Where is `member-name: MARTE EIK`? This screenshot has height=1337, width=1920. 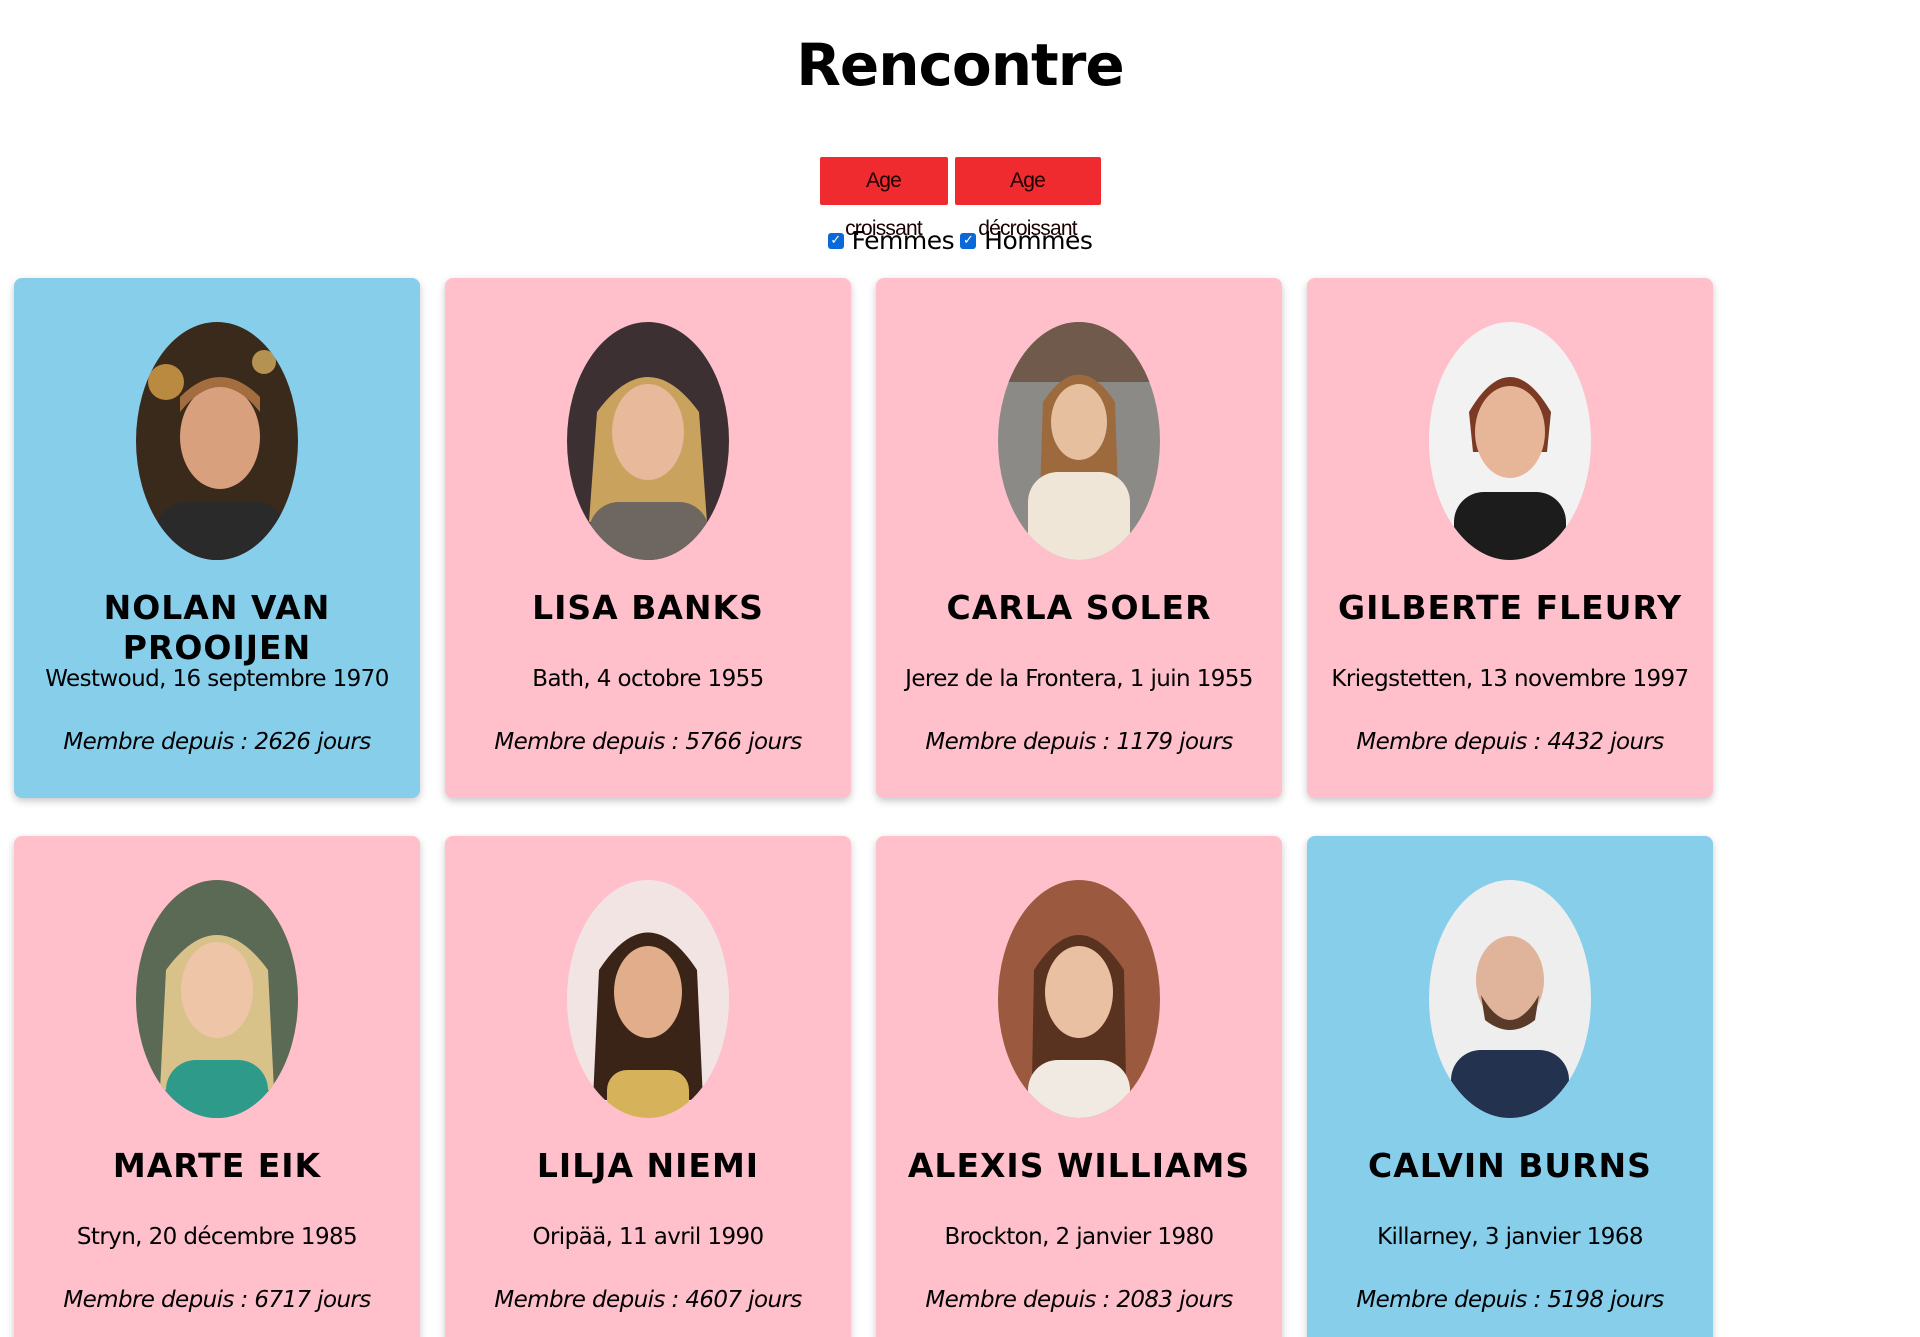
member-name: MARTE EIK is located at coordinates (217, 1165).